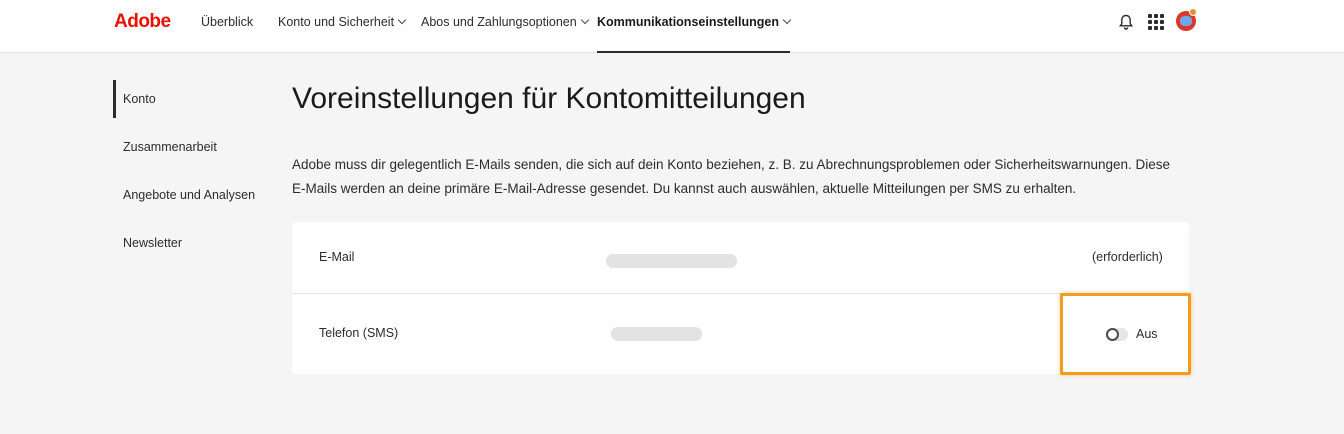 This screenshot has height=434, width=1344. What do you see at coordinates (359, 333) in the screenshot?
I see `phone-row-label: Telefon (SMS)` at bounding box center [359, 333].